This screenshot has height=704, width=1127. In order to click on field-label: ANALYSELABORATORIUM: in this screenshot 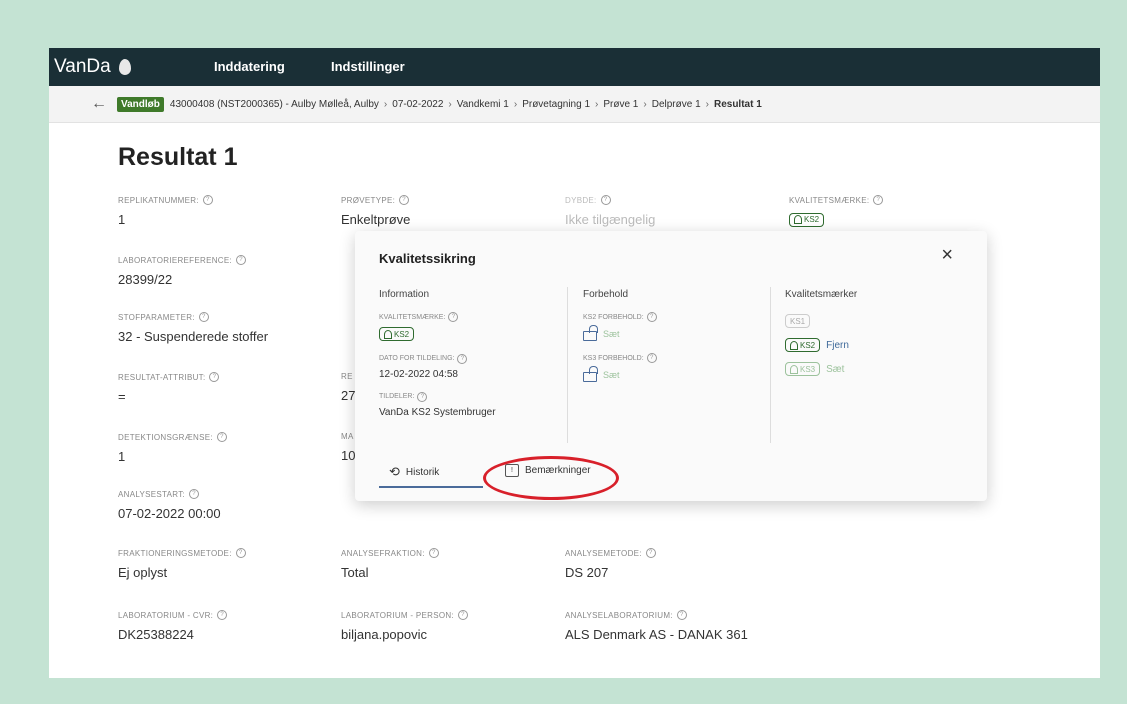, I will do `click(619, 615)`.